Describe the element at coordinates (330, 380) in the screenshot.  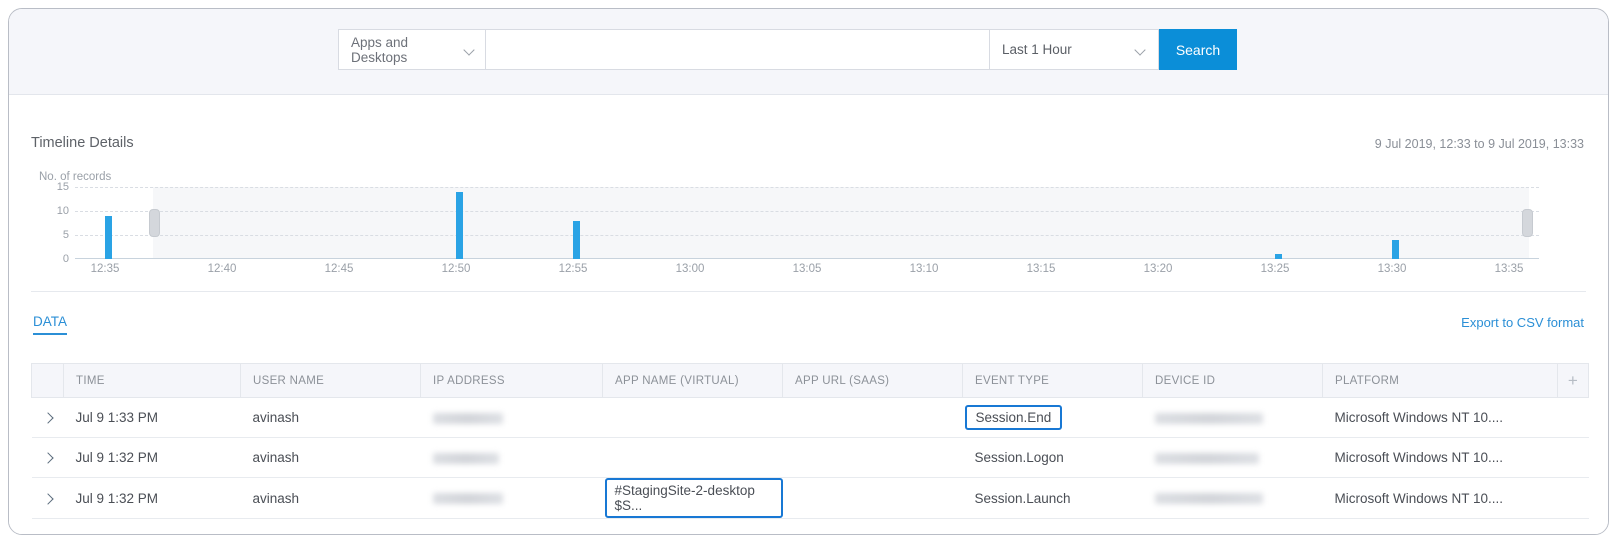
I see `table-header-user-name: USER NAME` at that location.